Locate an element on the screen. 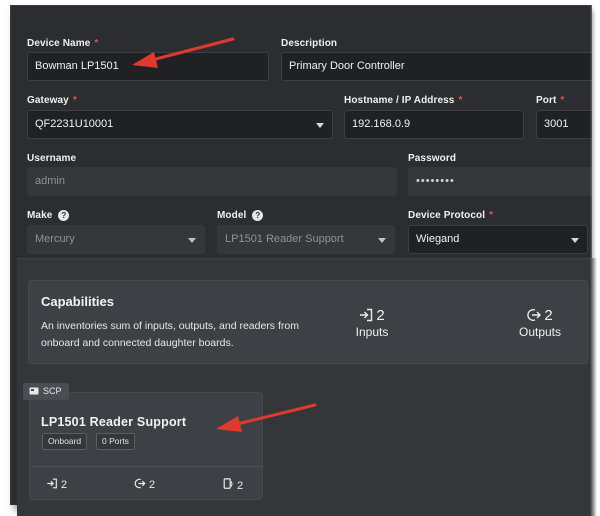 The height and width of the screenshot is (516, 600). ports-chip: 0 Ports is located at coordinates (115, 441).